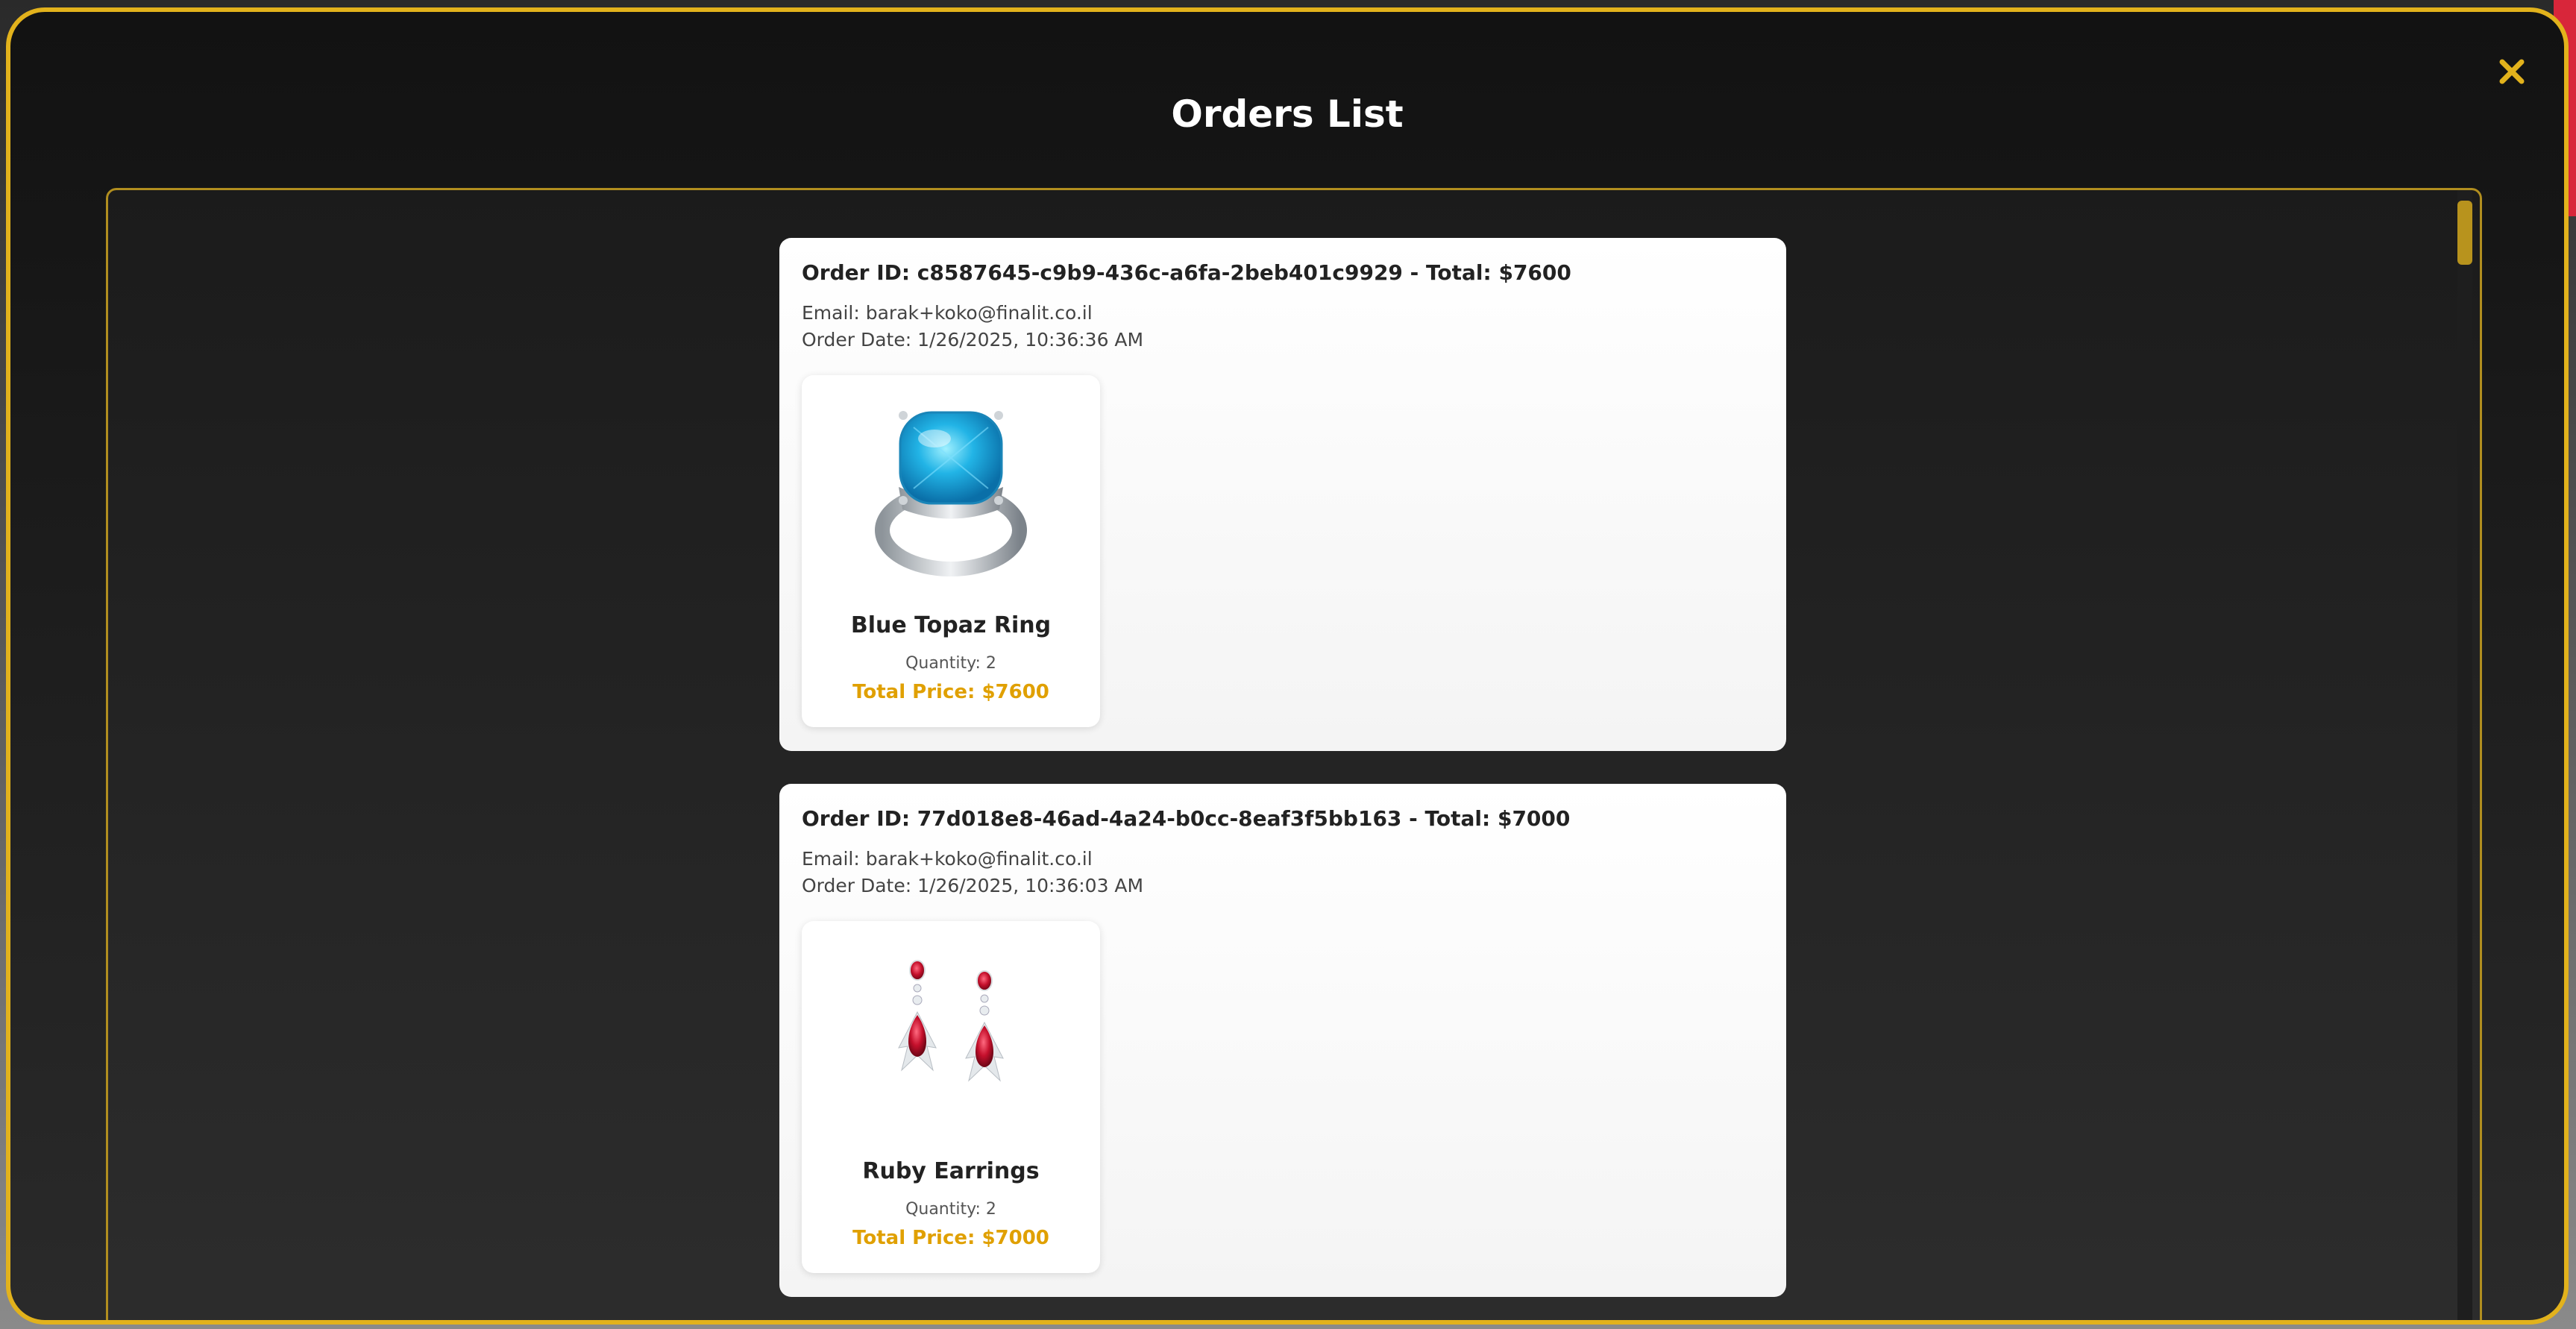  I want to click on blue-topaz-ring-image, so click(951, 493).